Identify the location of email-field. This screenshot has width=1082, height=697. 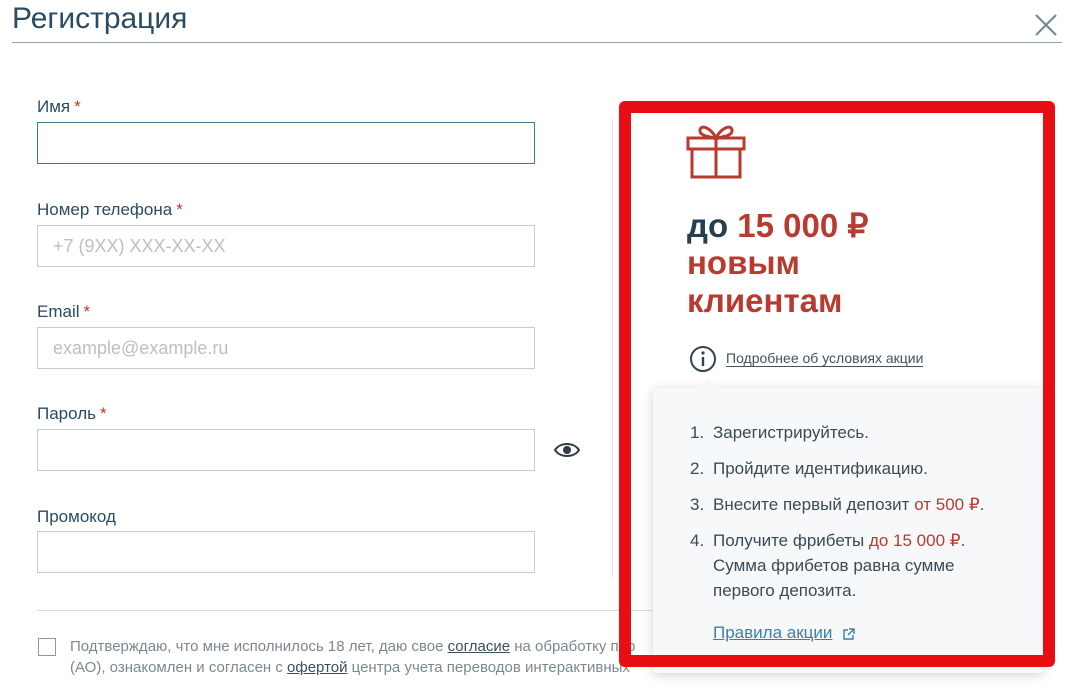
(286, 348).